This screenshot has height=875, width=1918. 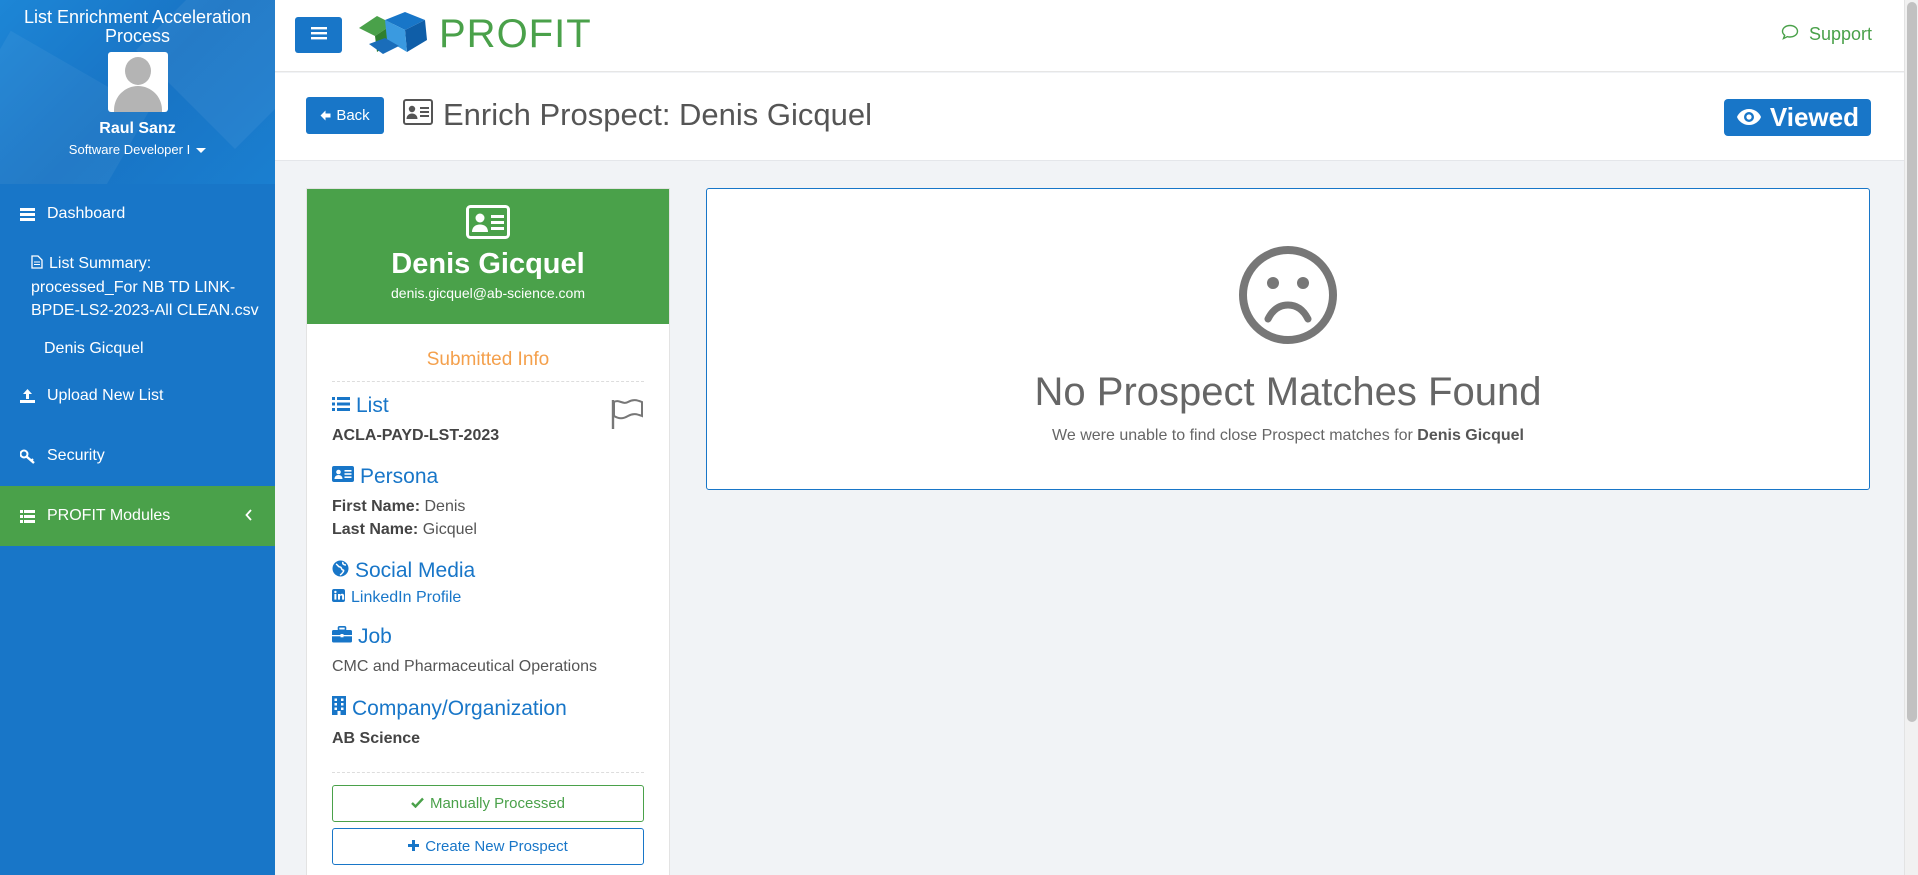 What do you see at coordinates (488, 723) in the screenshot?
I see `company-section: Company/Organization AB Science` at bounding box center [488, 723].